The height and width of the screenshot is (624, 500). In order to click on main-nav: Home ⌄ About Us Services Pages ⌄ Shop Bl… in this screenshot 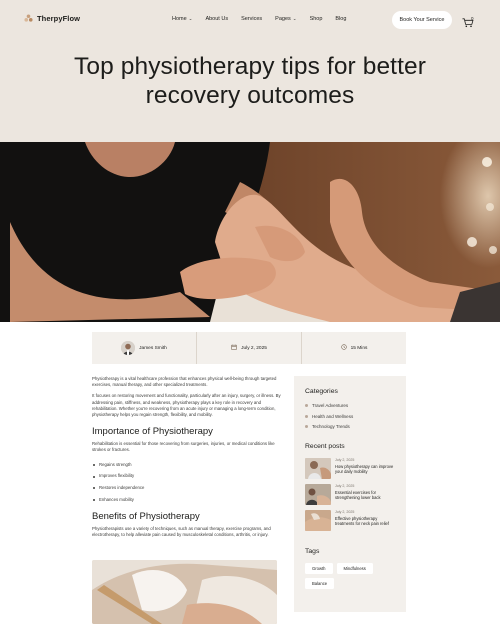, I will do `click(265, 19)`.